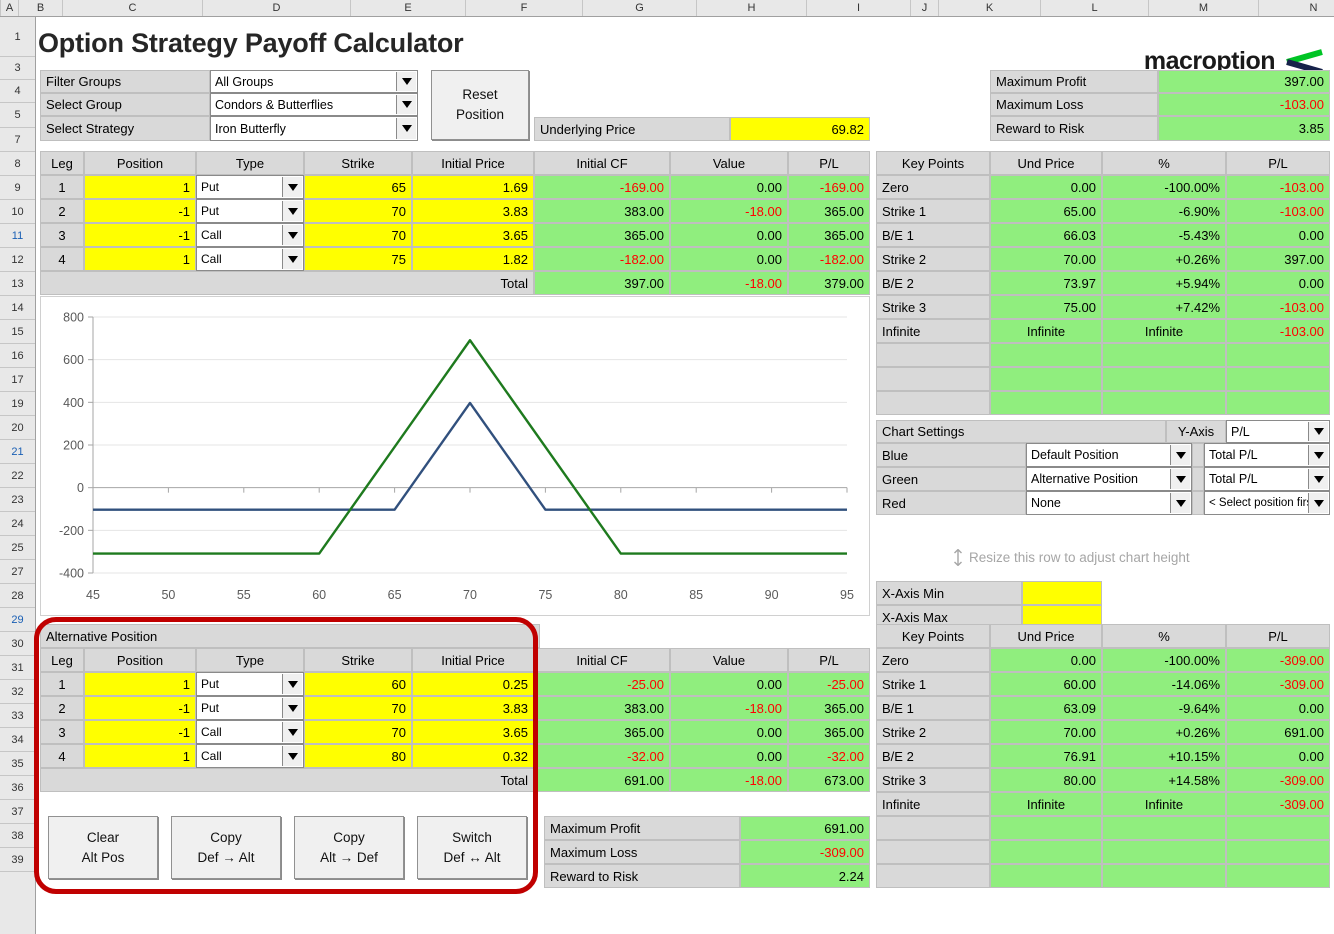 Image resolution: width=1334 pixels, height=934 pixels. Describe the element at coordinates (17, 740) in the screenshot. I see `row-header-34: 34` at that location.